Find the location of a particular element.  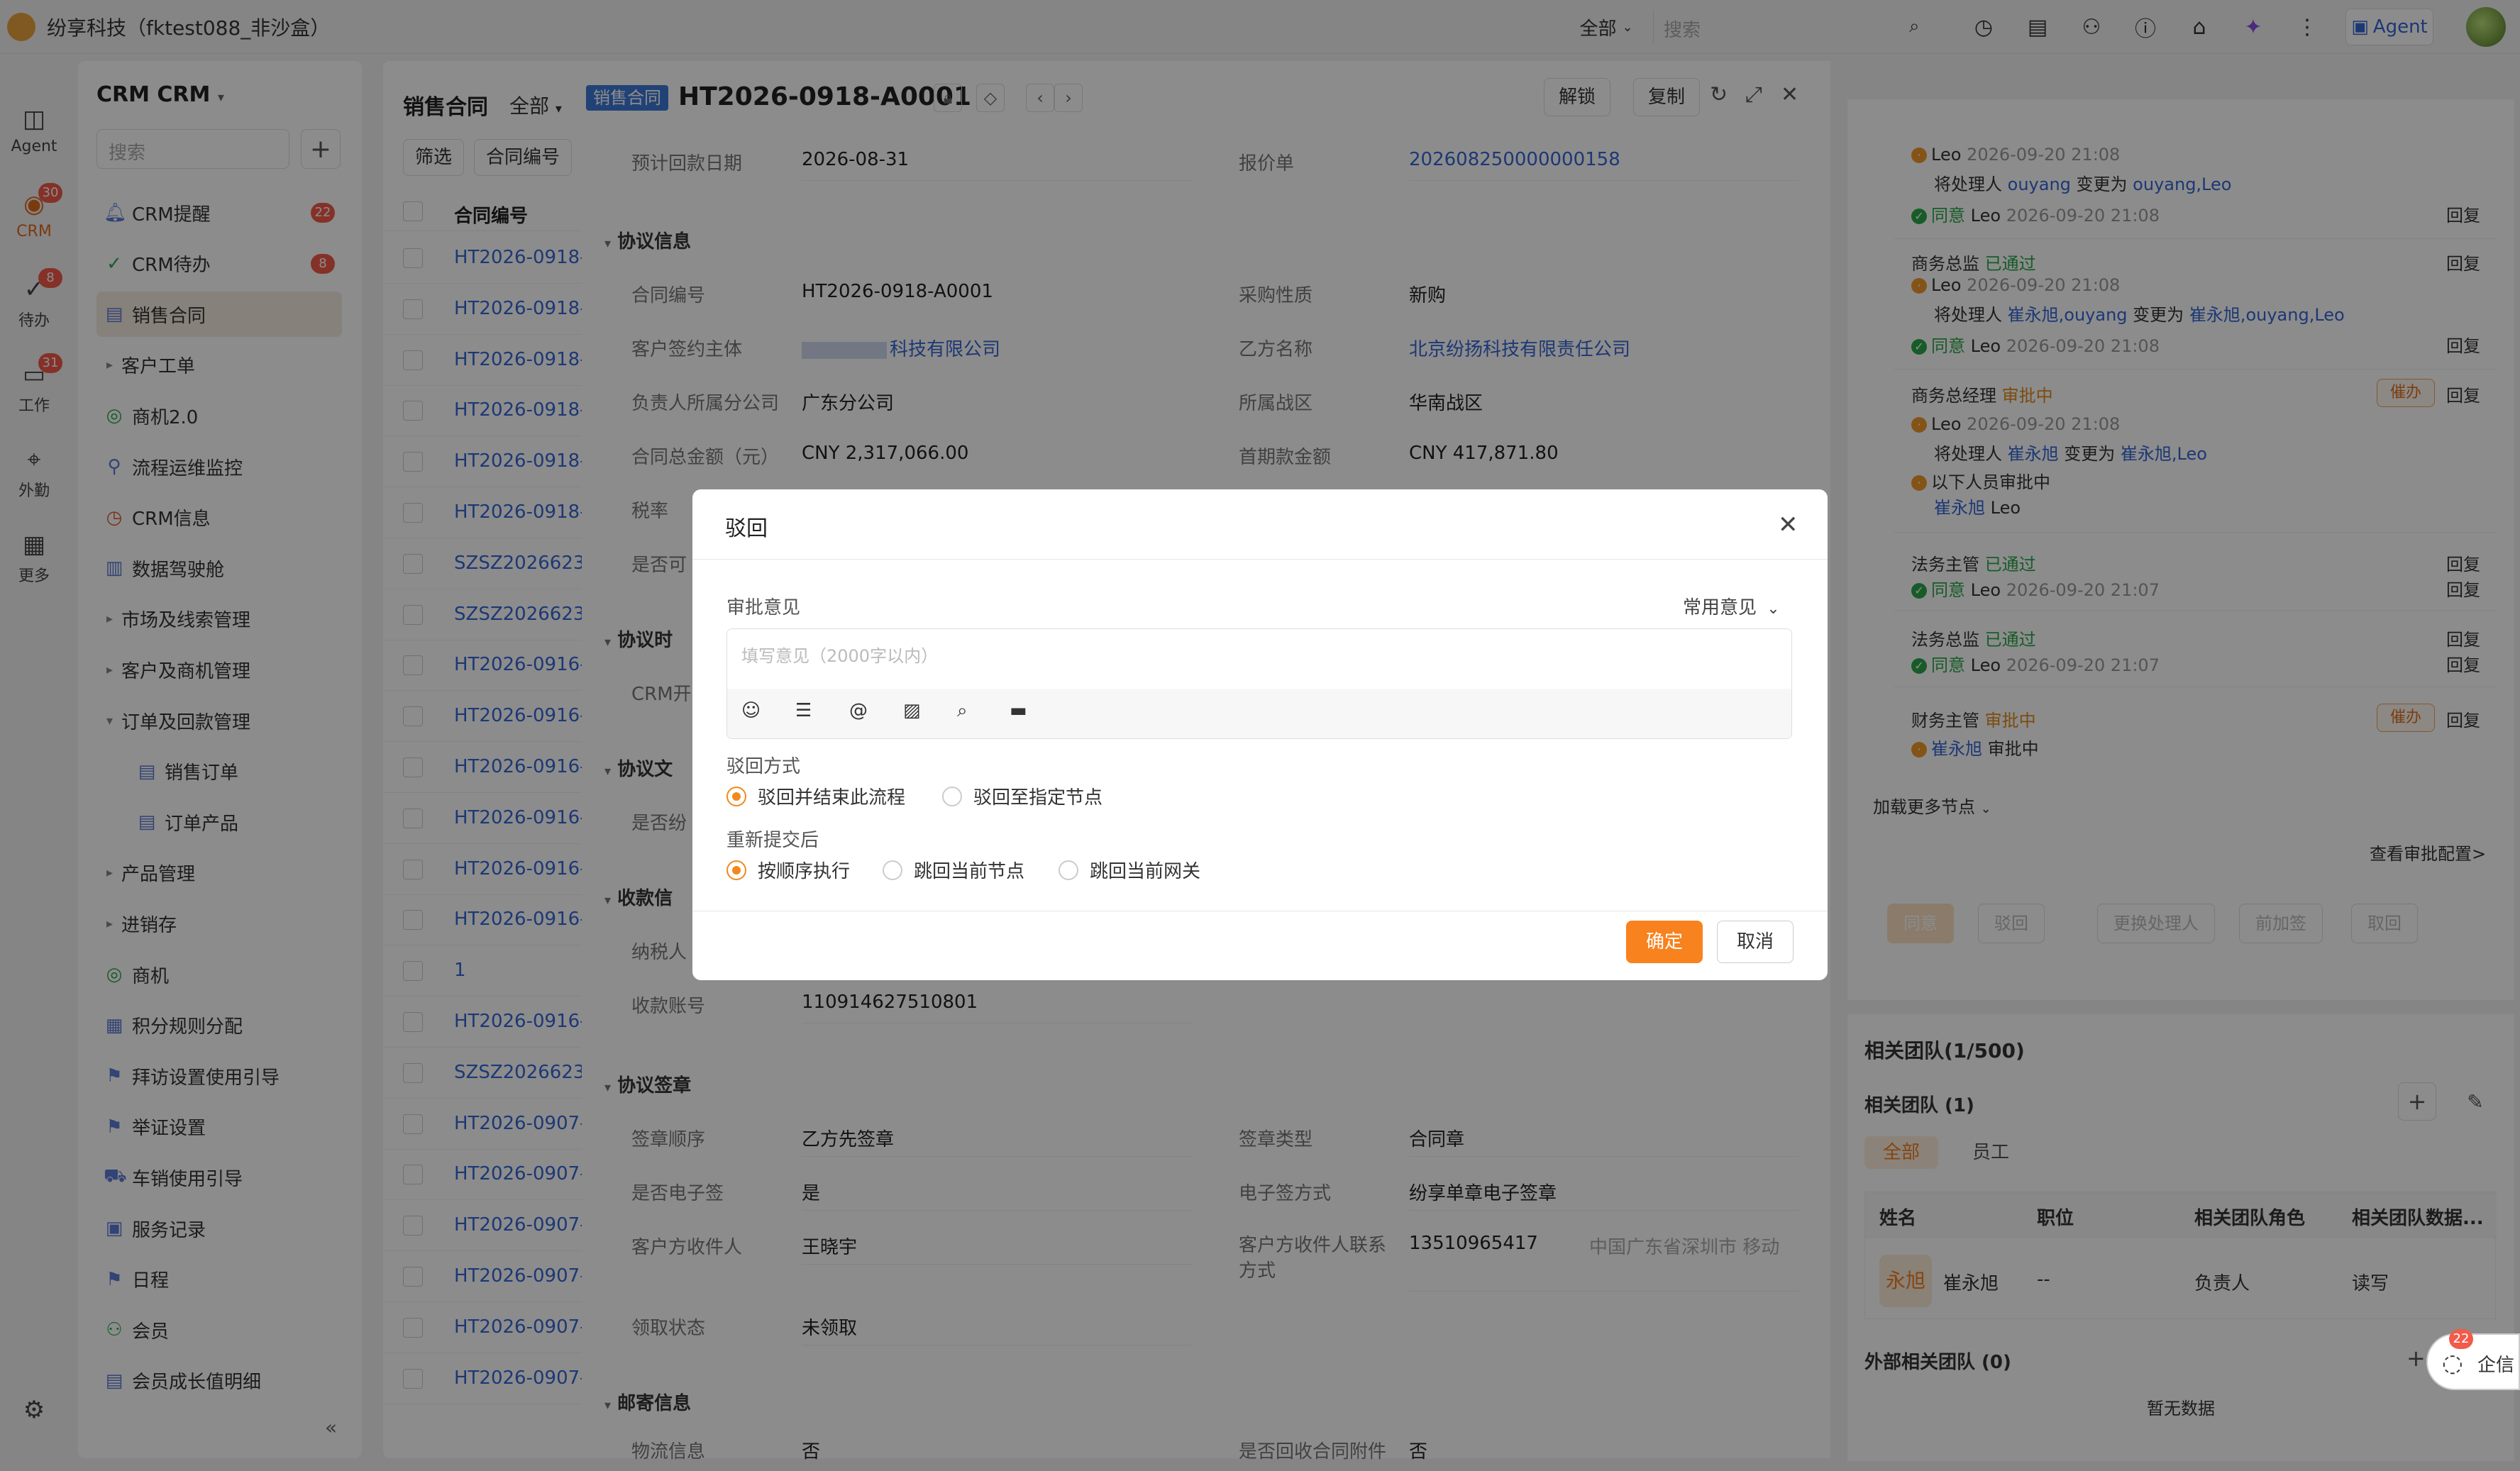

opinion-editor: 填写意见（2000字以内） ☺ ☰ @ ▨ ⌕ ▬ is located at coordinates (1259, 683).